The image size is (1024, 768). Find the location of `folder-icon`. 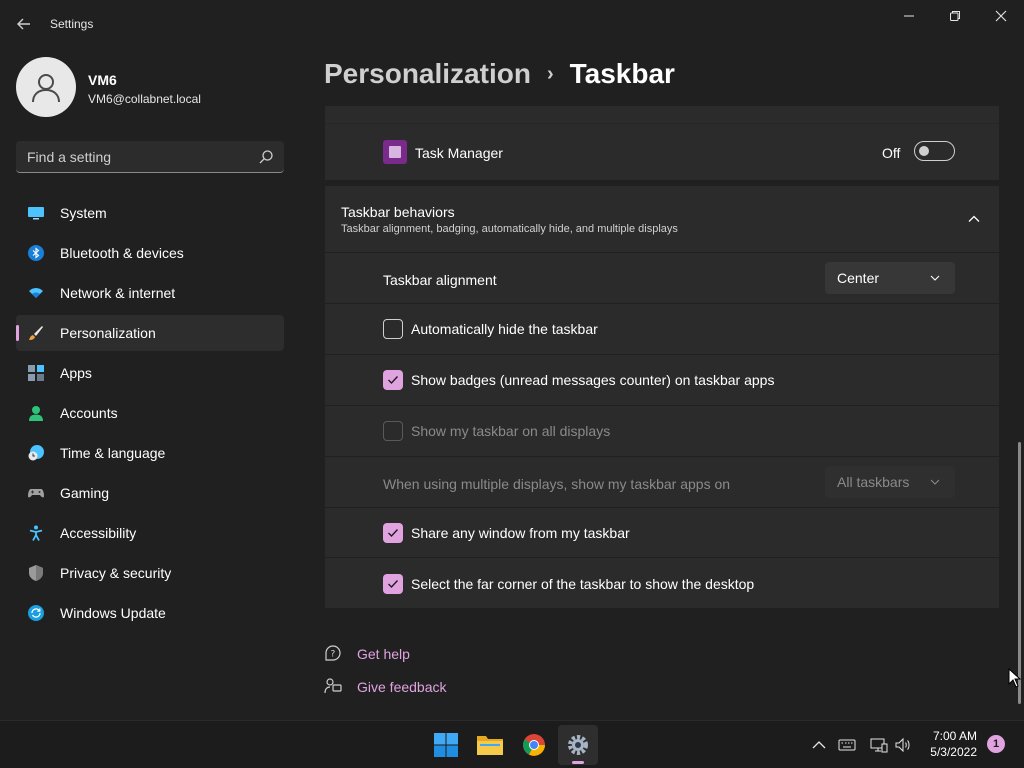

folder-icon is located at coordinates (490, 745).